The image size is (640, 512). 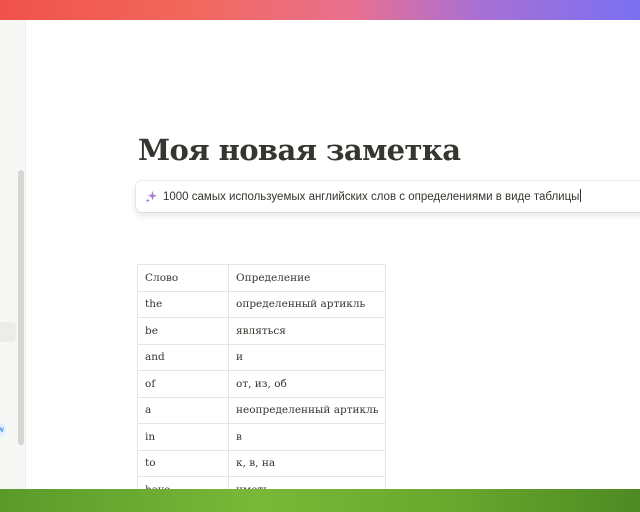 I want to click on table-header-row: Слово Определение, so click(x=262, y=278).